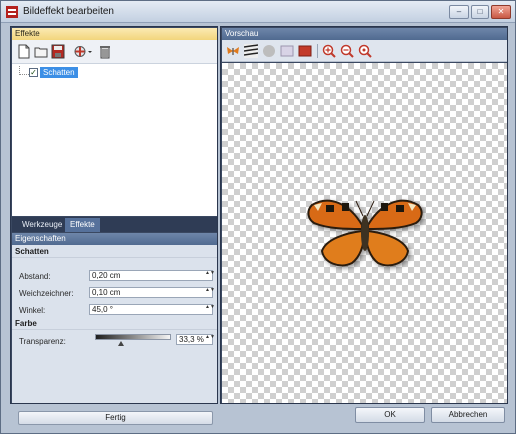 The width and height of the screenshot is (516, 434). I want to click on preview-toolbar, so click(364, 51).